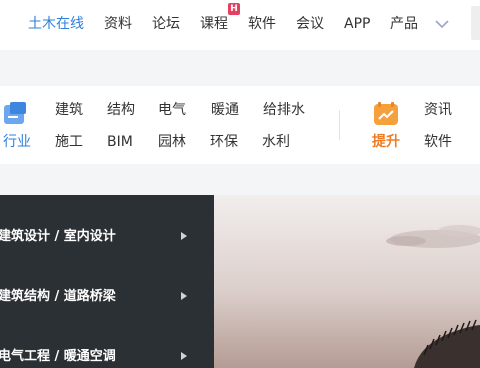  What do you see at coordinates (214, 24) in the screenshot?
I see `nav-courses-link: 课程` at bounding box center [214, 24].